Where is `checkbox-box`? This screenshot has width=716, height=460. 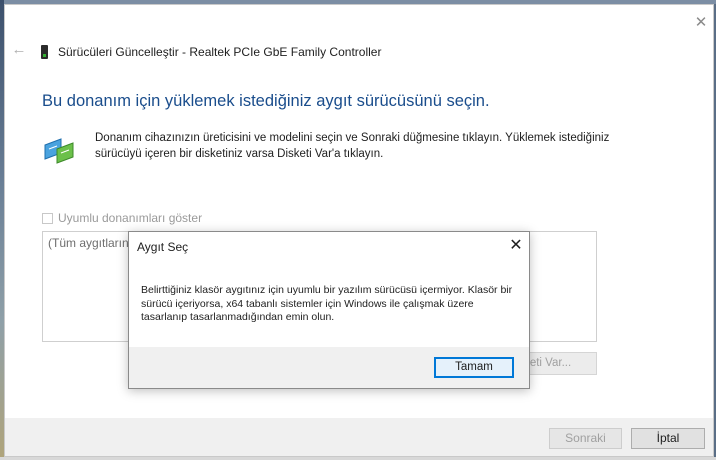 checkbox-box is located at coordinates (47, 218).